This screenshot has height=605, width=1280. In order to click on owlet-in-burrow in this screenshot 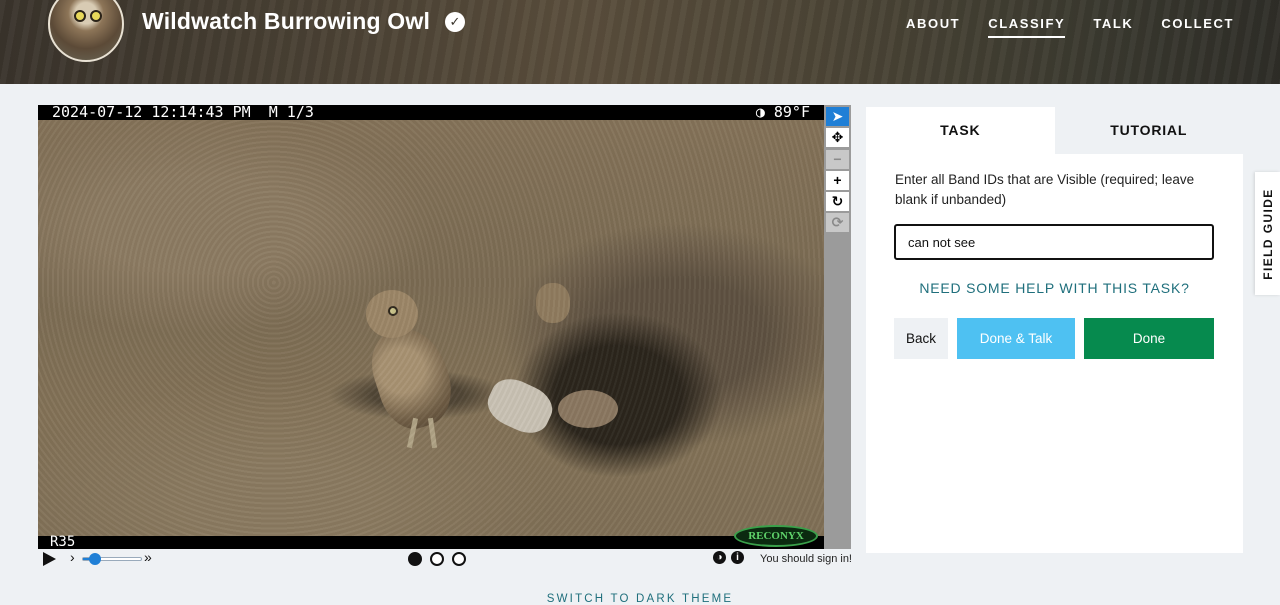, I will do `click(588, 409)`.